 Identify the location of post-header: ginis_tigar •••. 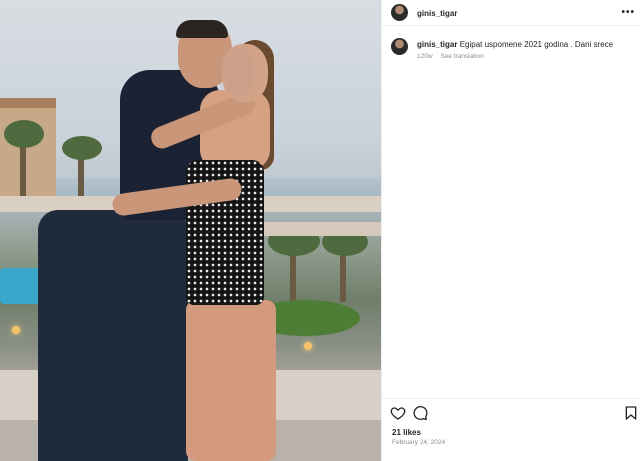
(511, 13).